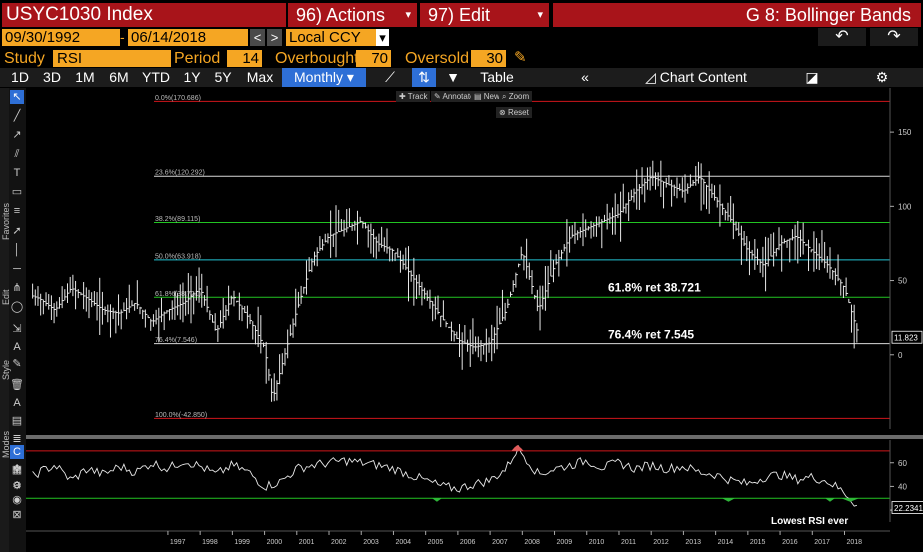 Image resolution: width=923 pixels, height=552 pixels. I want to click on range-button-6m: 6M, so click(119, 77).